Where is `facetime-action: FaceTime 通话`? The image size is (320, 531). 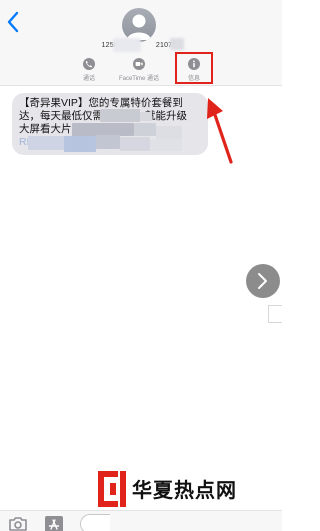 facetime-action: FaceTime 通话 is located at coordinates (139, 70).